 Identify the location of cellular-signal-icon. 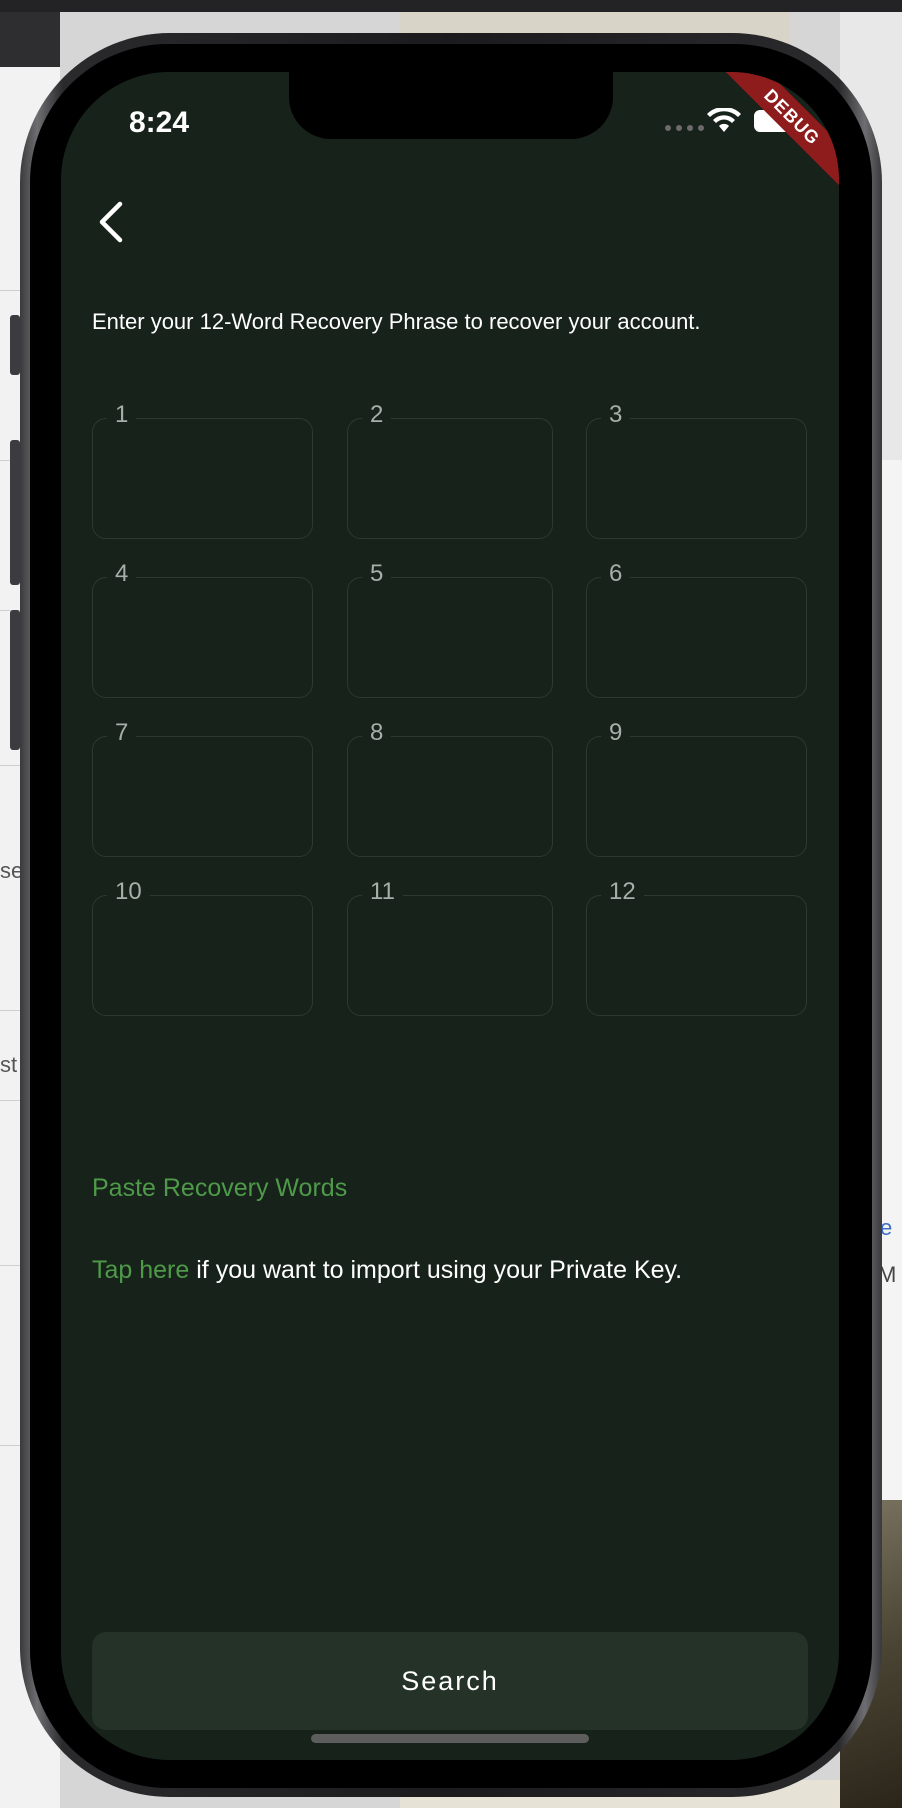
(684, 128).